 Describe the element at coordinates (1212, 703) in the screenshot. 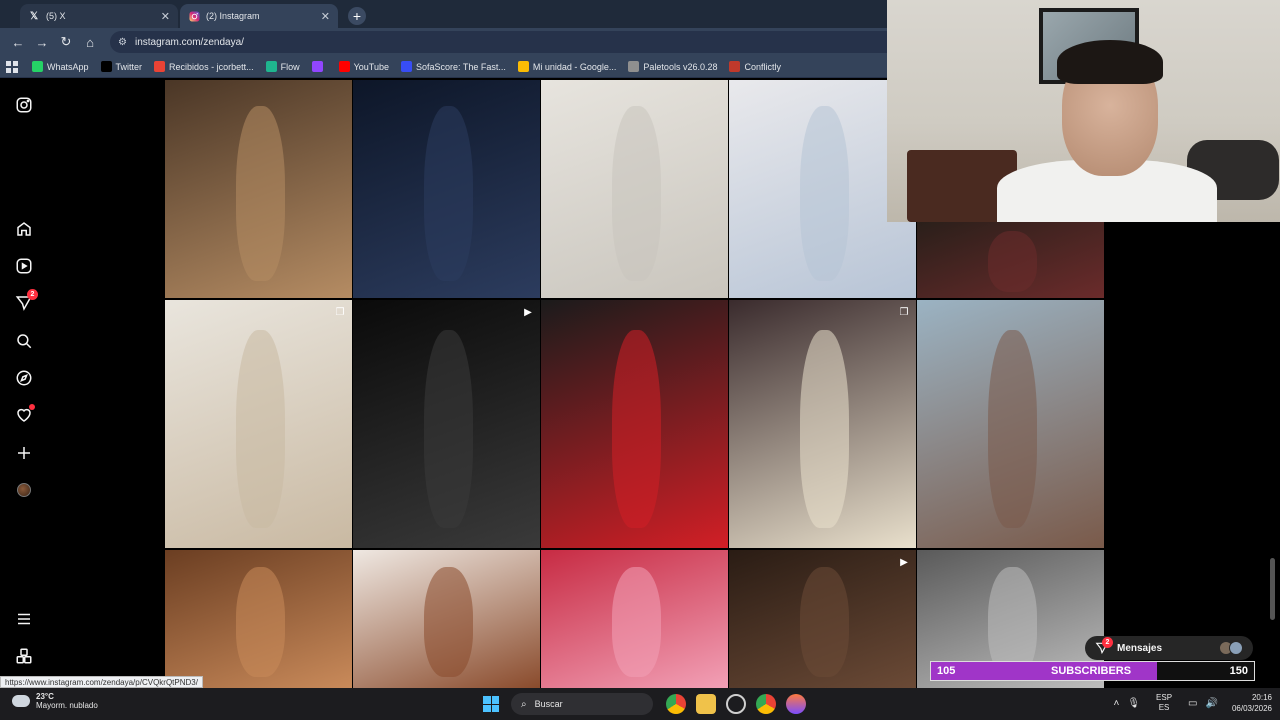

I see `volume-icon: 🔊` at that location.